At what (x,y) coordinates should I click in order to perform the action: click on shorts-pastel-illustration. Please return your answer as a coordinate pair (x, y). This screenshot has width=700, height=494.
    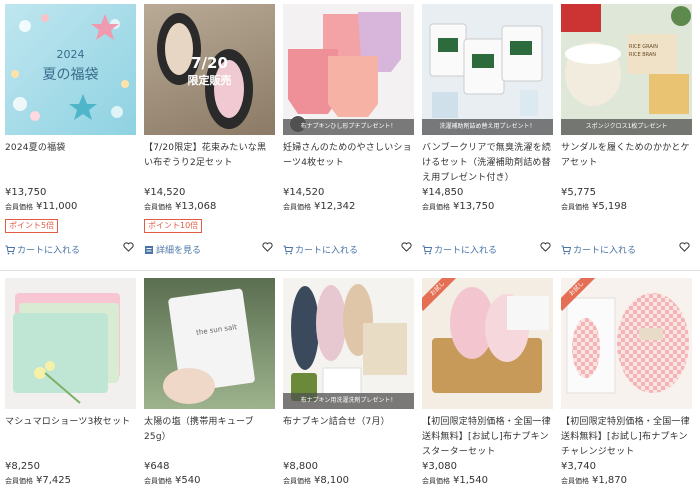
    Looking at the image, I should click on (66, 348).